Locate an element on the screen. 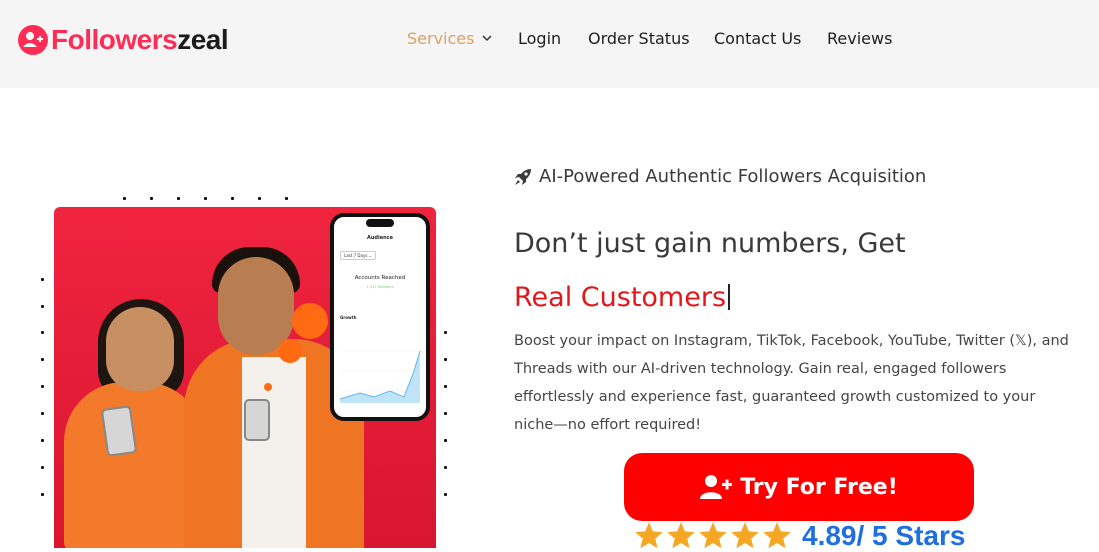  chevron-down-icon is located at coordinates (487, 38).